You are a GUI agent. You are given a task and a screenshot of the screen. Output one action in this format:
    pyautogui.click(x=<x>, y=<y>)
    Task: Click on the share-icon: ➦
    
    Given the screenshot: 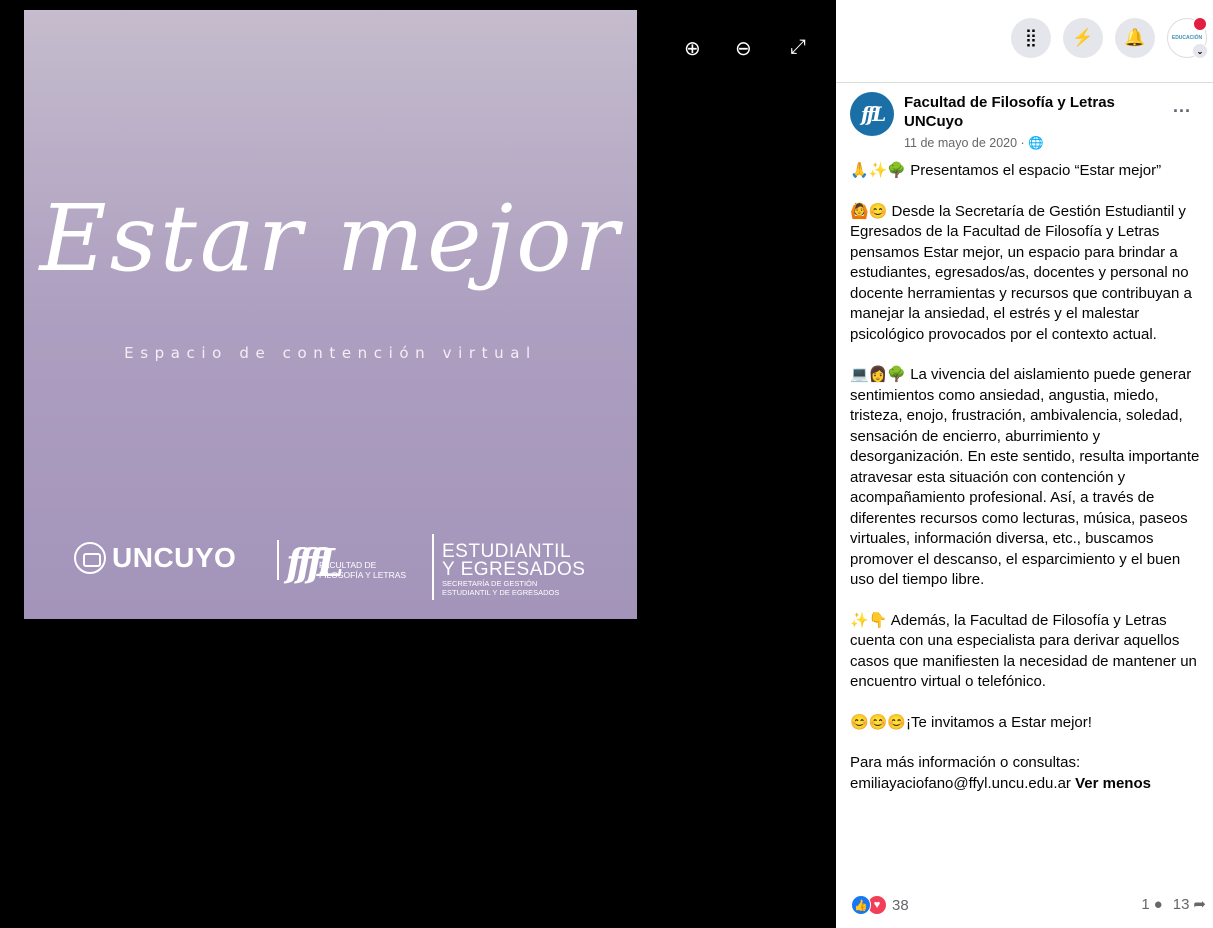 What is the action you would take?
    pyautogui.click(x=1199, y=904)
    